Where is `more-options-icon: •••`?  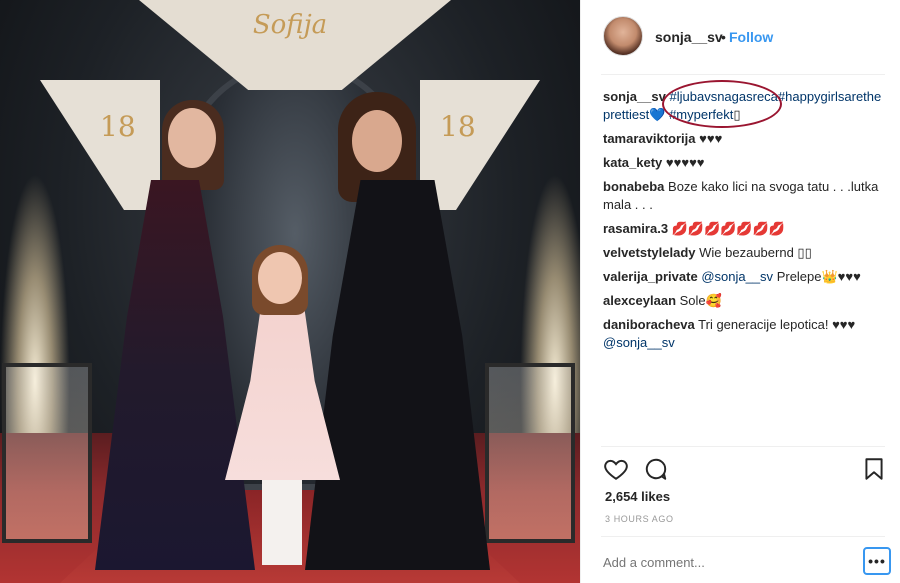
more-options-icon: ••• is located at coordinates (877, 561).